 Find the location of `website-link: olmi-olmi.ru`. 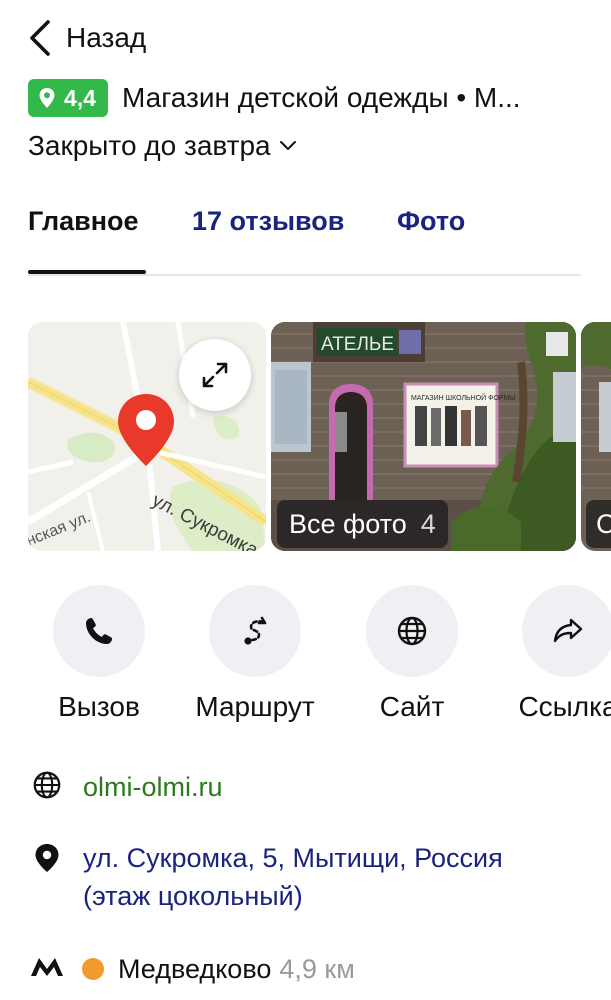

website-link: olmi-olmi.ru is located at coordinates (153, 787).